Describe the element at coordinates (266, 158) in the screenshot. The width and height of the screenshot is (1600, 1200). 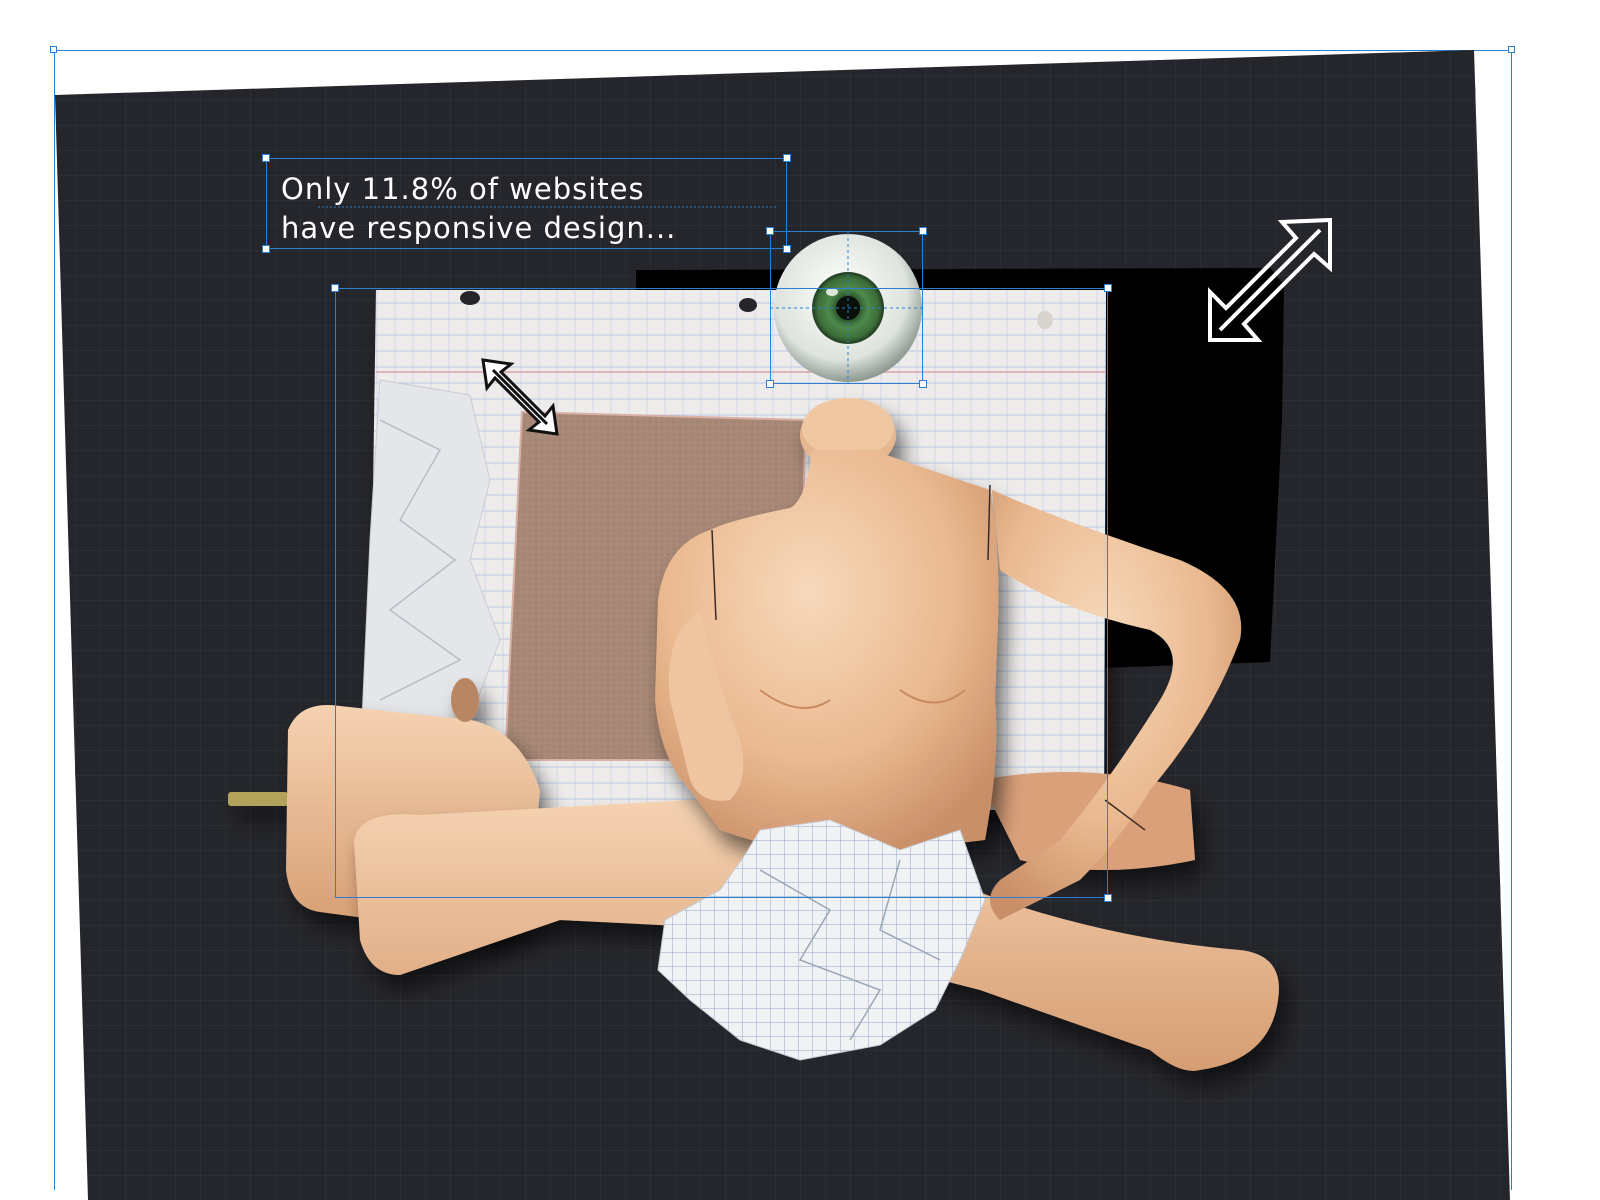
I see `caption-handle-tl` at that location.